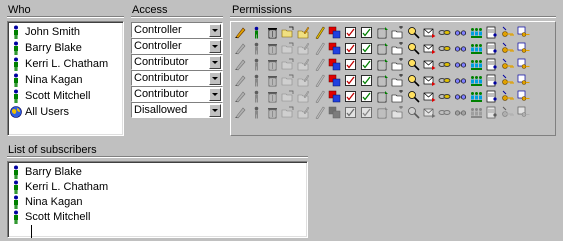  I want to click on access-dropdown: Controller, so click(177, 46).